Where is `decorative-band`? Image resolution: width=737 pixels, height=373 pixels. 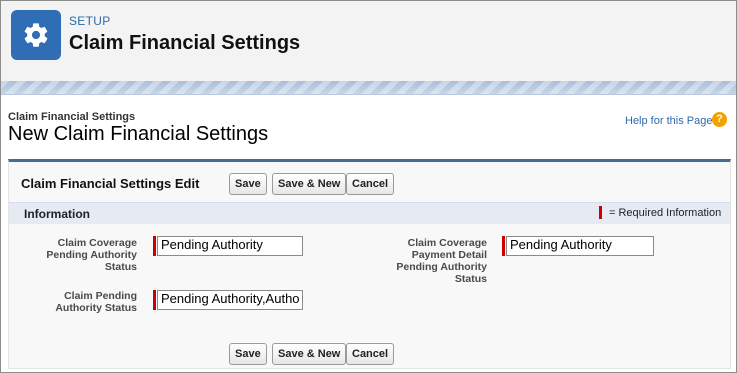 decorative-band is located at coordinates (368, 88).